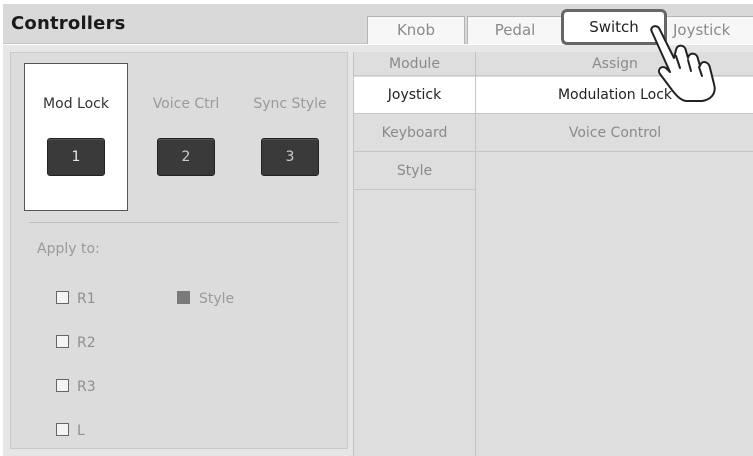 The image size is (753, 456). What do you see at coordinates (76, 104) in the screenshot?
I see `switch-label: Mod Lock` at bounding box center [76, 104].